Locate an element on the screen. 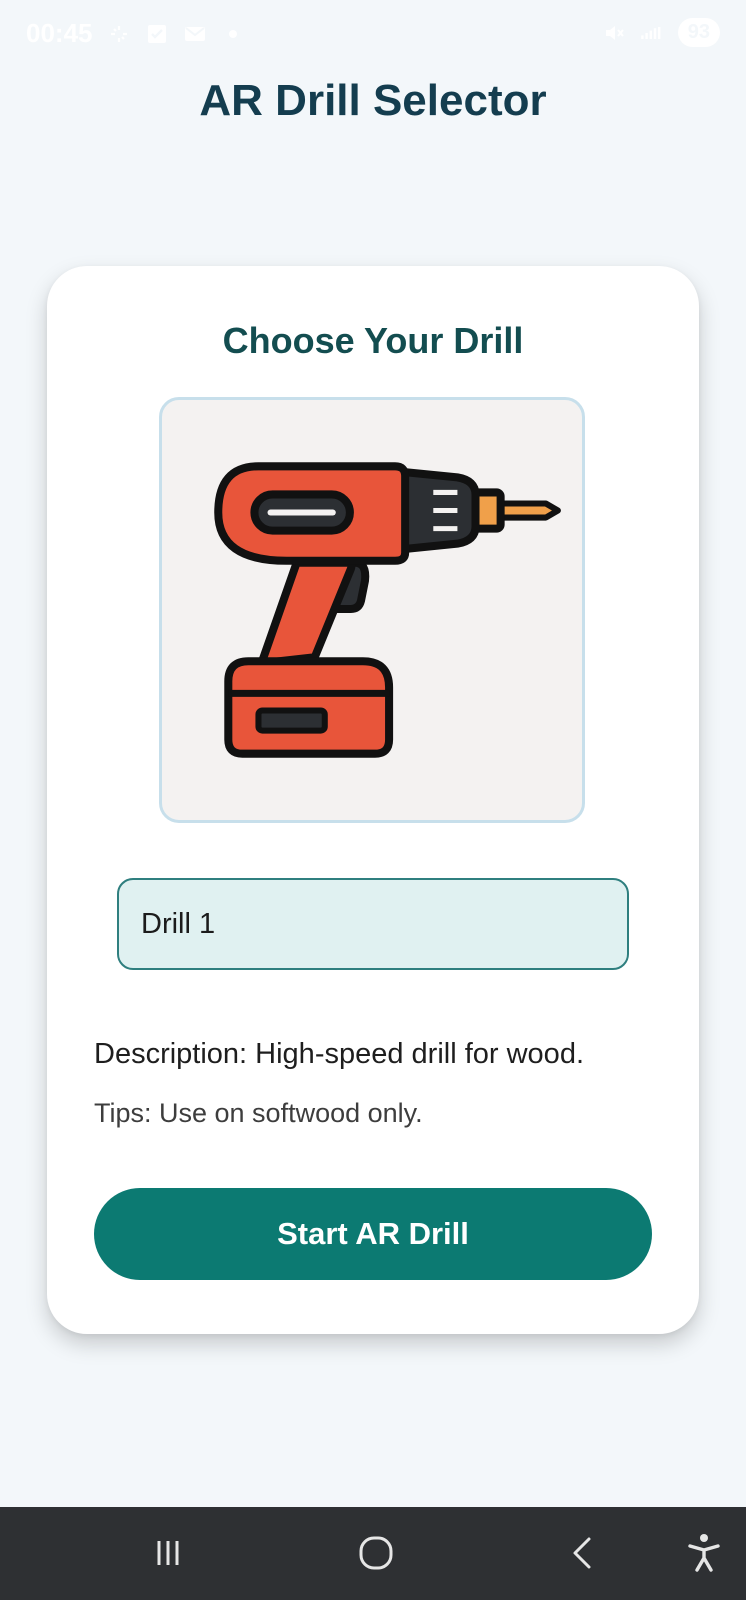 The image size is (746, 1600). status-left: 00:45 is located at coordinates (135, 33).